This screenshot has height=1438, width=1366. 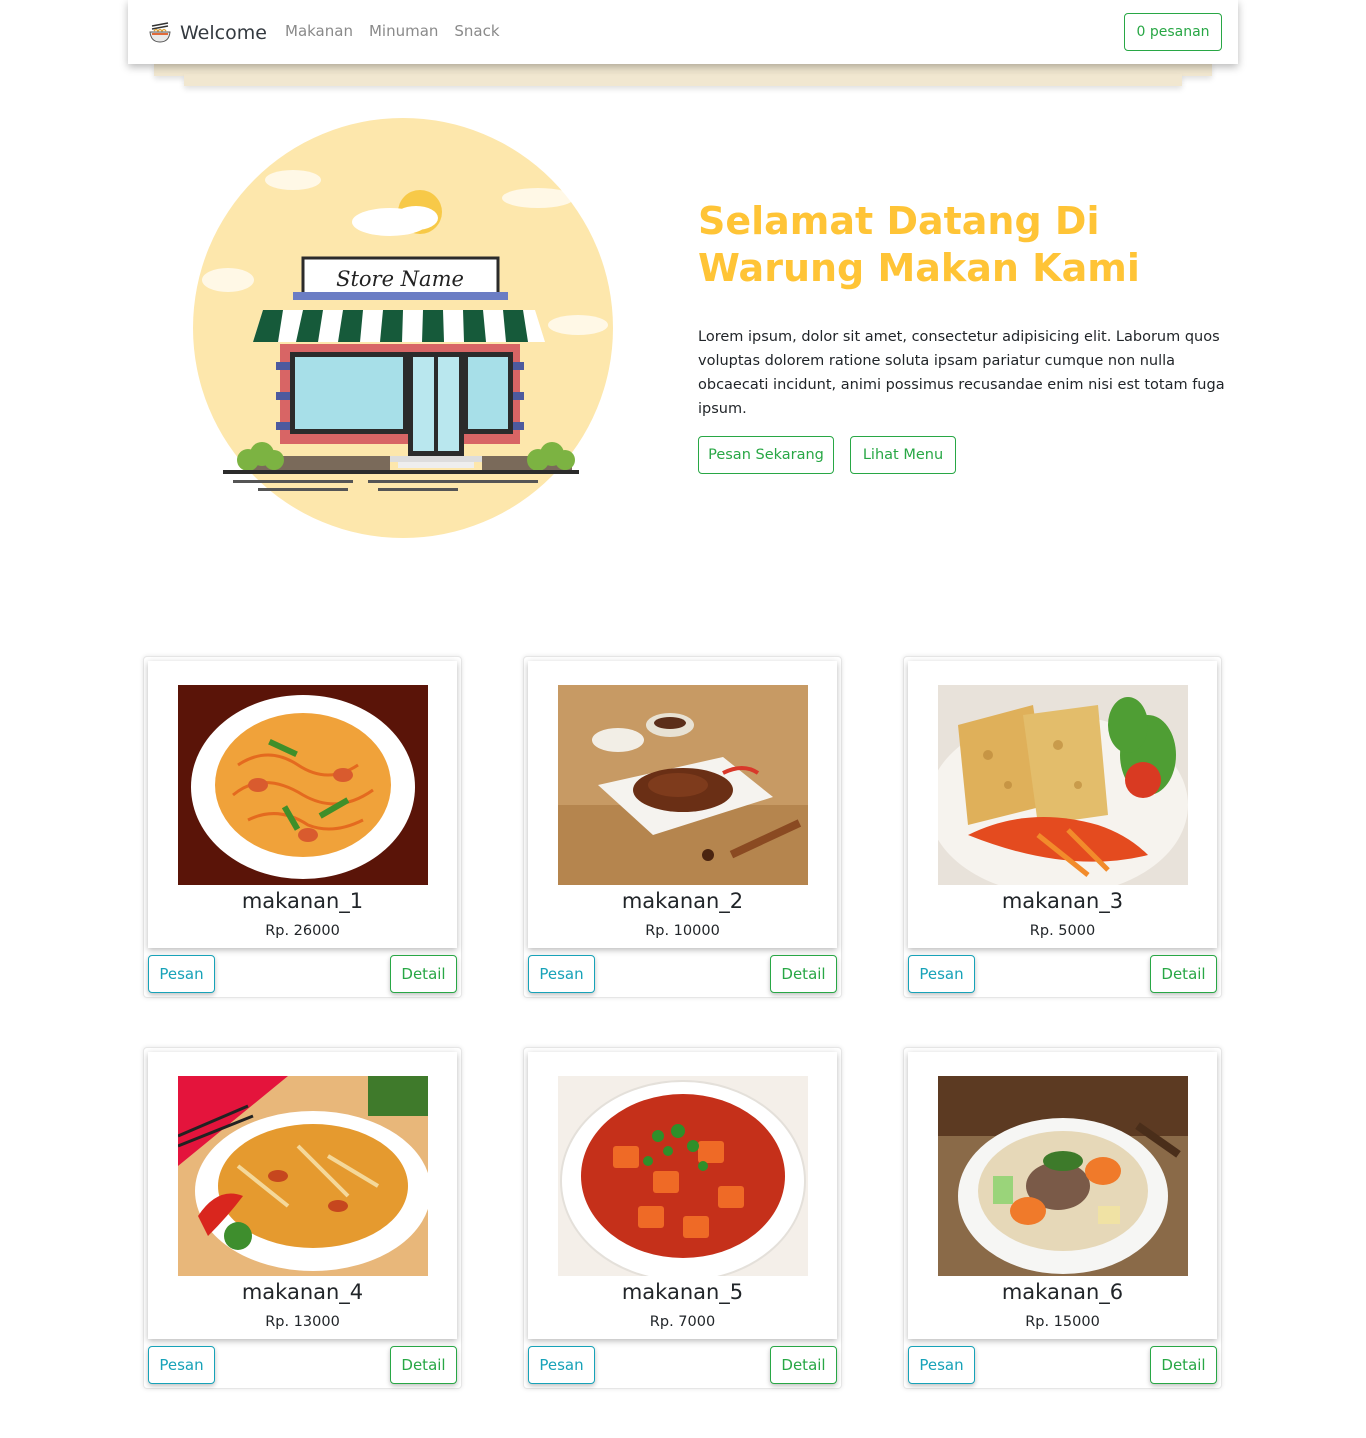 What do you see at coordinates (682, 1292) in the screenshot?
I see `food-name: makanan_5` at bounding box center [682, 1292].